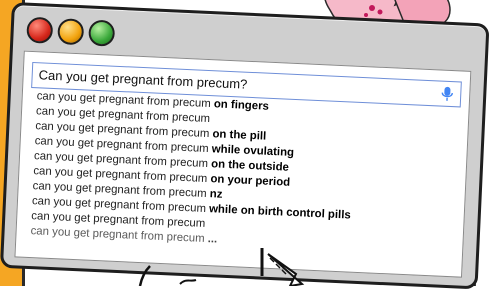 The width and height of the screenshot is (493, 289). Describe the element at coordinates (248, 166) in the screenshot. I see `suggestion-suffix: on the outside` at that location.